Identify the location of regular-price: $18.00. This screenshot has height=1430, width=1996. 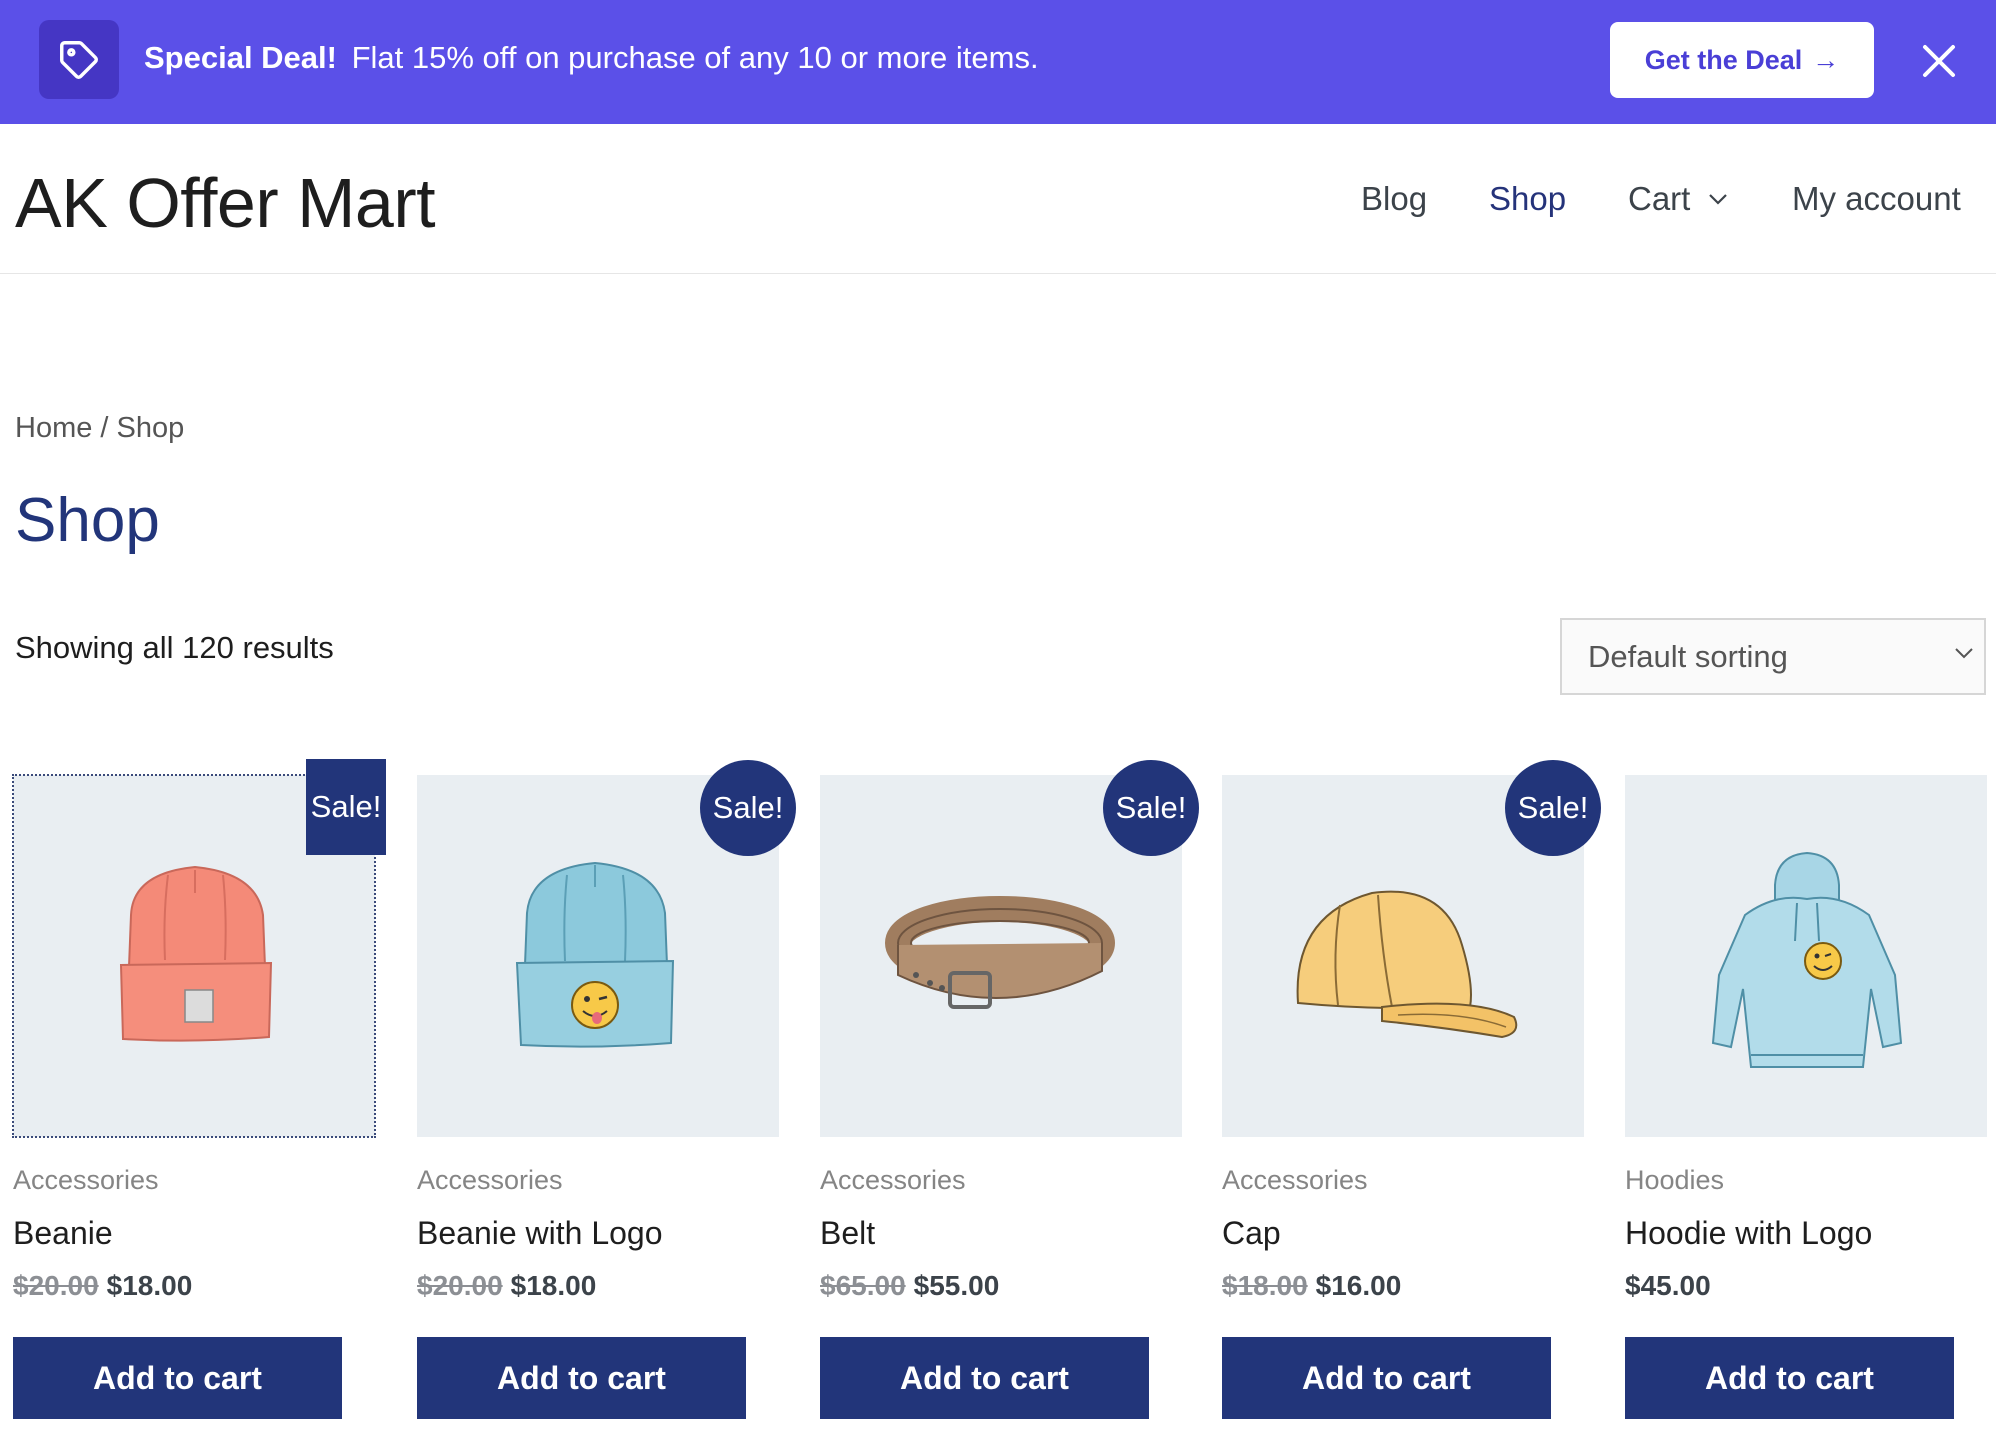
(1265, 1285).